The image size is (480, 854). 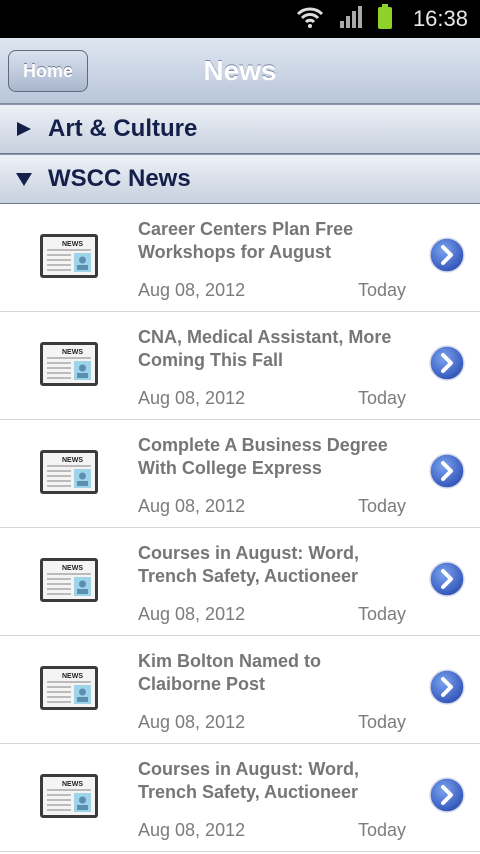 What do you see at coordinates (24, 129) in the screenshot?
I see `expand-arrow-icon` at bounding box center [24, 129].